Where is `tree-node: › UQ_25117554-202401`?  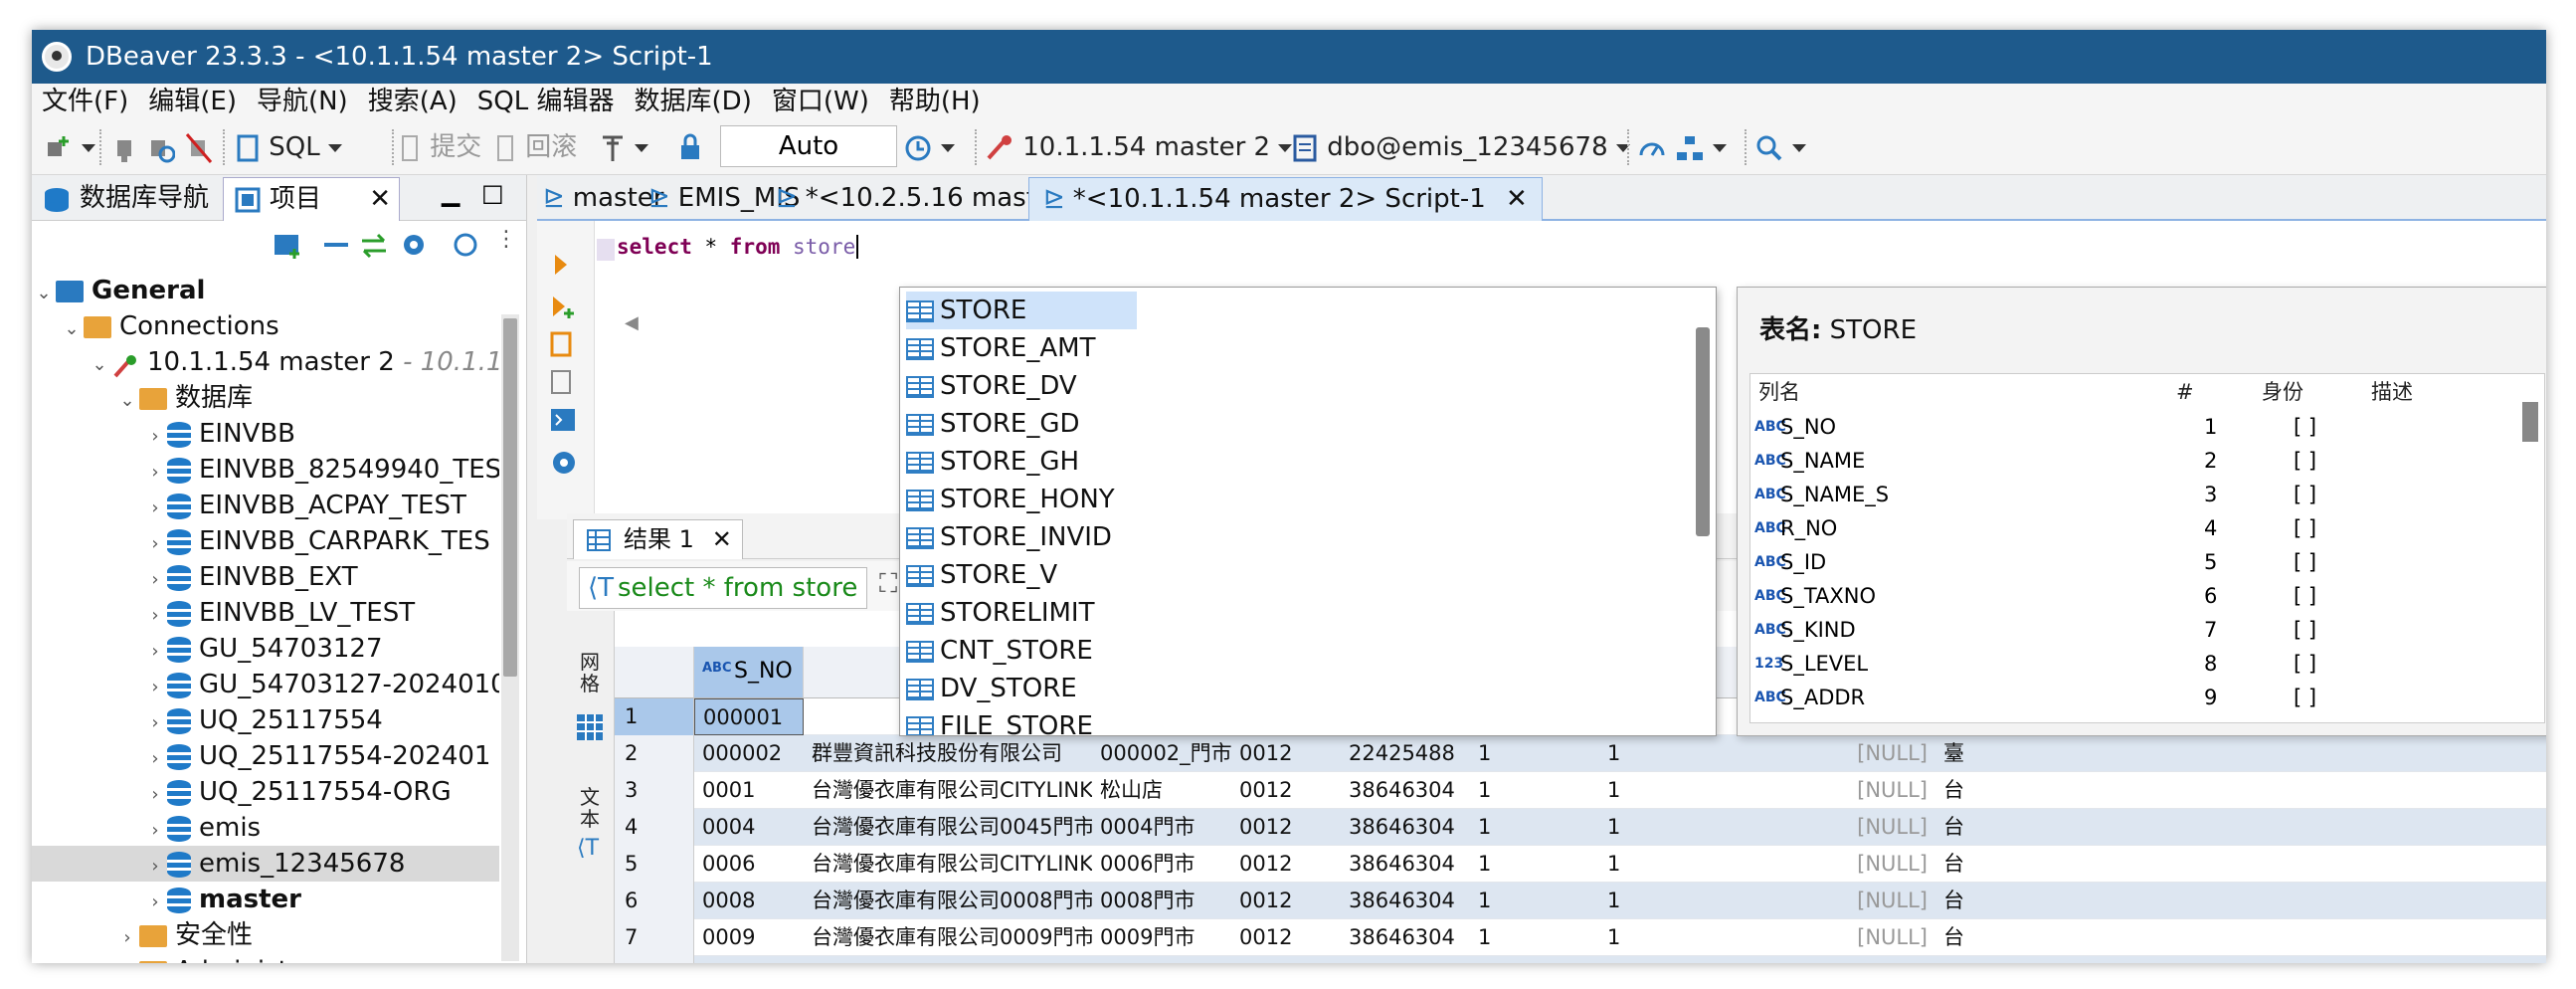
tree-node: › UQ_25117554-202401 is located at coordinates (316, 756).